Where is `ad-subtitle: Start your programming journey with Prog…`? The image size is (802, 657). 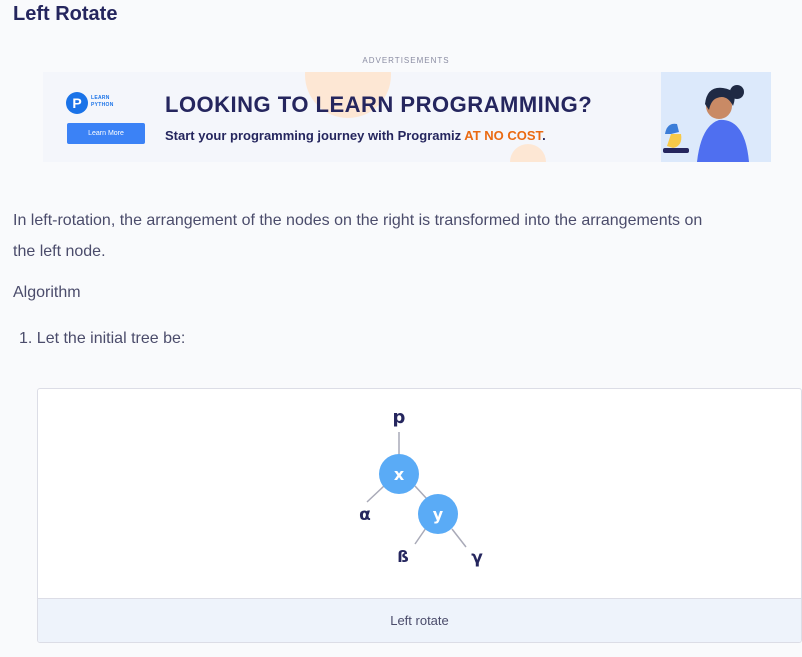
ad-subtitle: Start your programming journey with Prog… is located at coordinates (355, 135).